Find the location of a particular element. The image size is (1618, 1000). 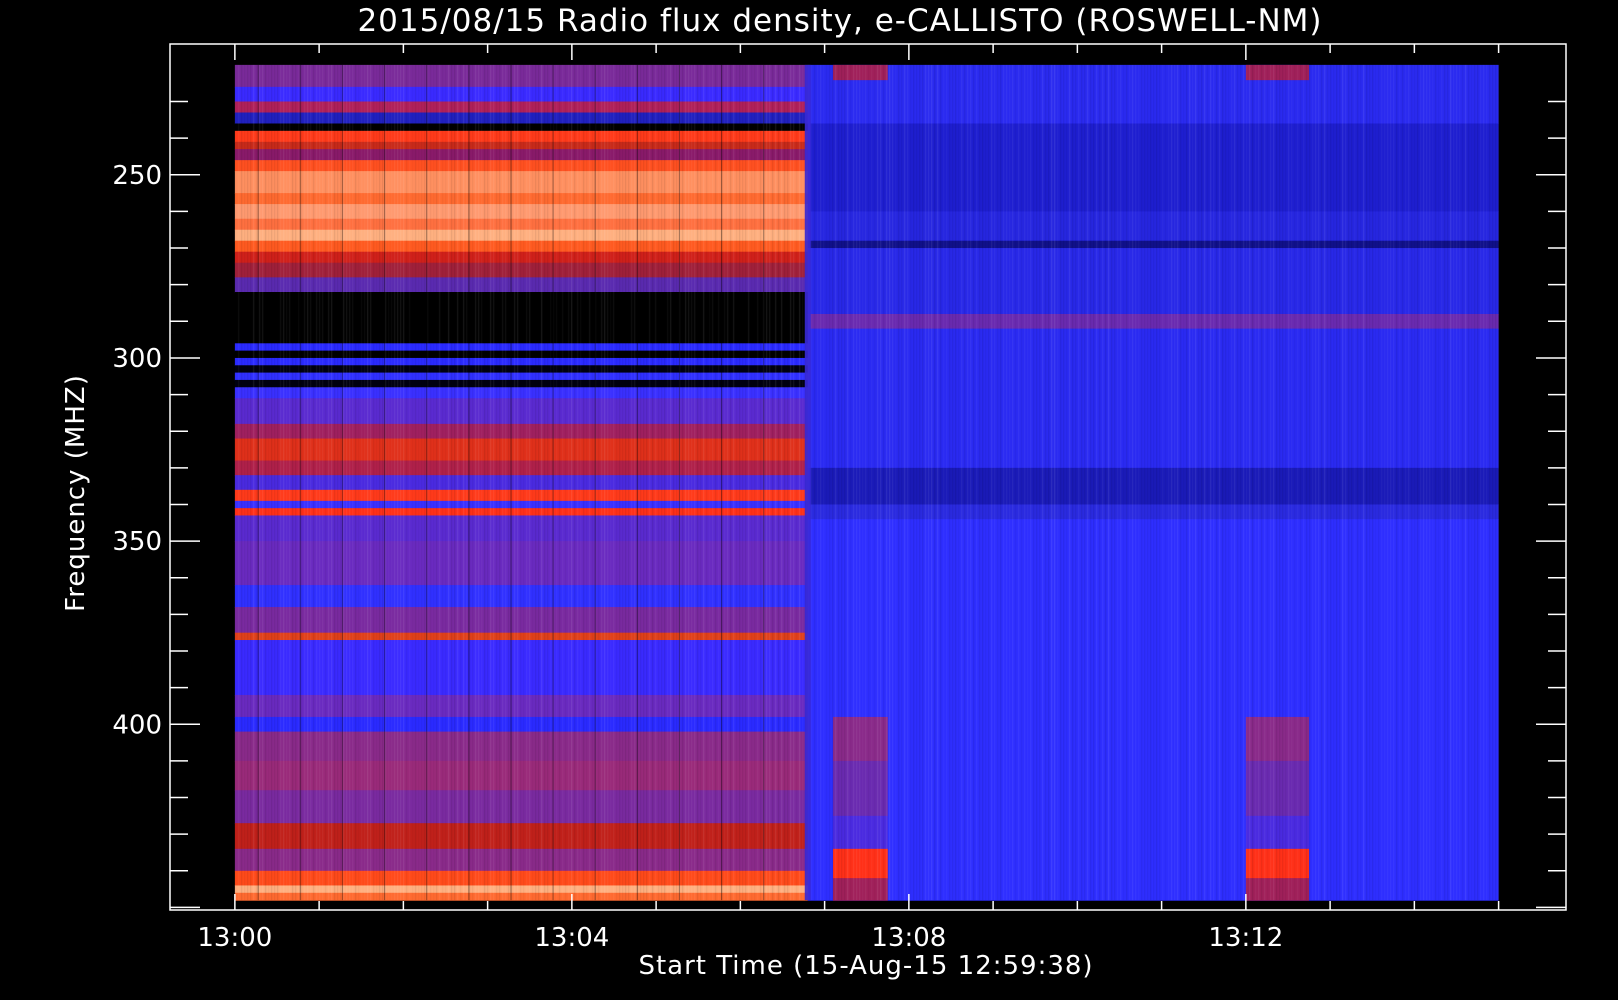

x-tick-label: 13:04 is located at coordinates (571, 938).